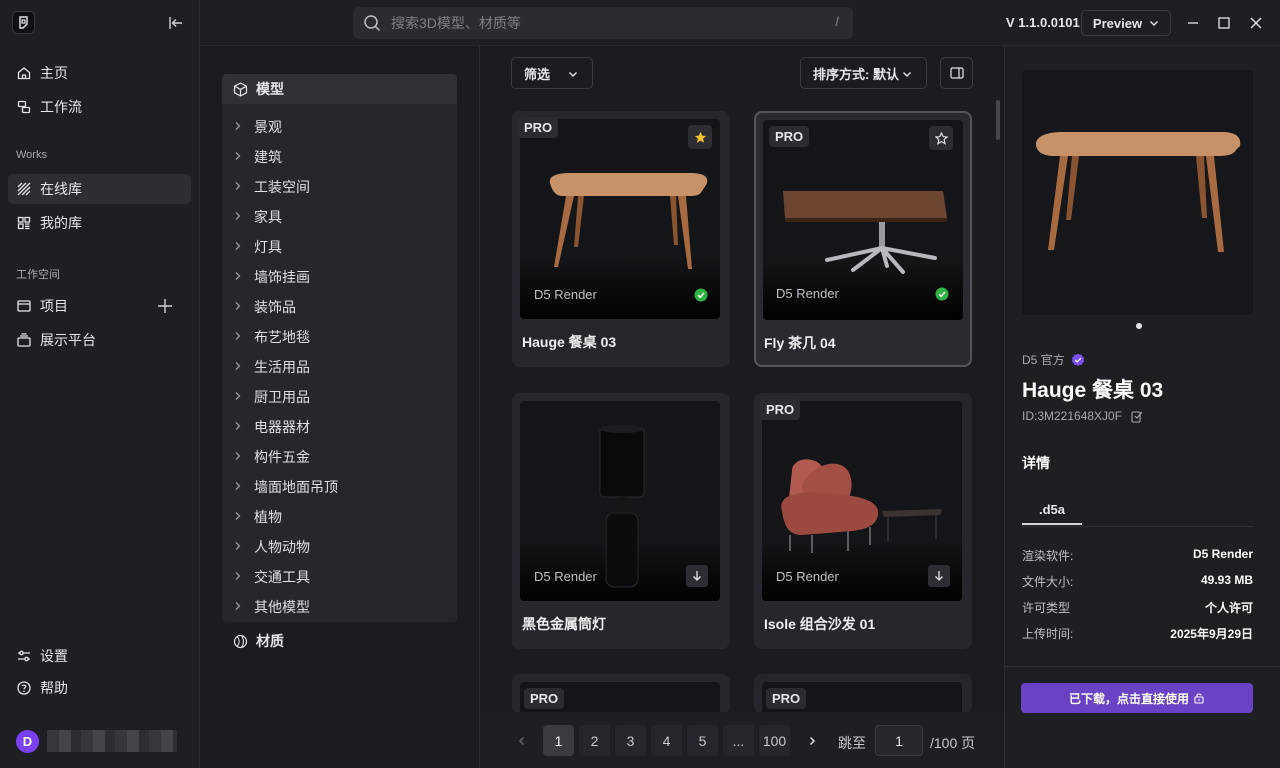  What do you see at coordinates (863, 521) in the screenshot?
I see `model-card: PRO D5 Render Isole 组合沙发 01` at bounding box center [863, 521].